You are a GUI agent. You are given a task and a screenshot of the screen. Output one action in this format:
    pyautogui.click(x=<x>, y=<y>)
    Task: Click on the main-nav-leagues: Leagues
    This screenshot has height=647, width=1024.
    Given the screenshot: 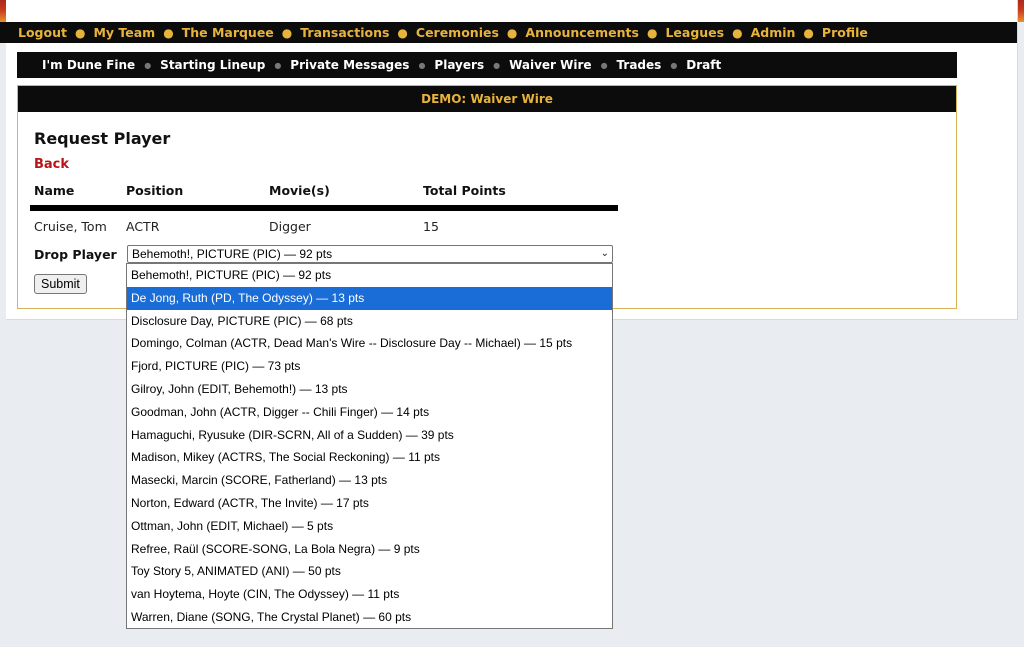 What is the action you would take?
    pyautogui.click(x=694, y=32)
    